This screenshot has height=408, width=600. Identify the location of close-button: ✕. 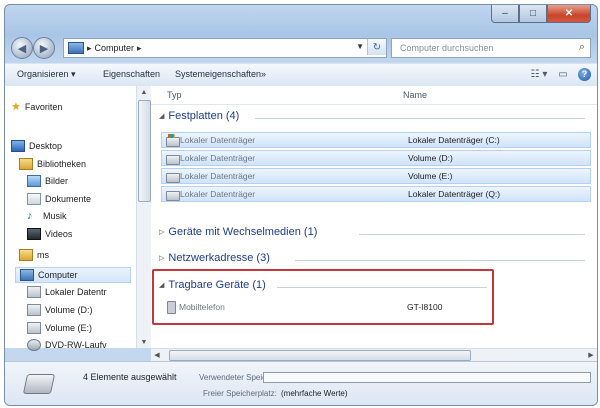
(569, 14).